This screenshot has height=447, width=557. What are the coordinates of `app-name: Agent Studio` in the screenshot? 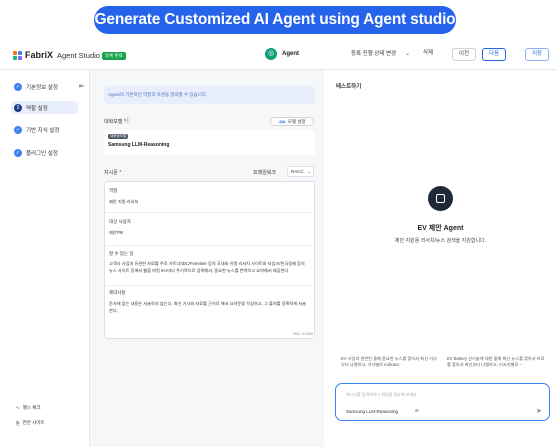 It's located at (78, 55).